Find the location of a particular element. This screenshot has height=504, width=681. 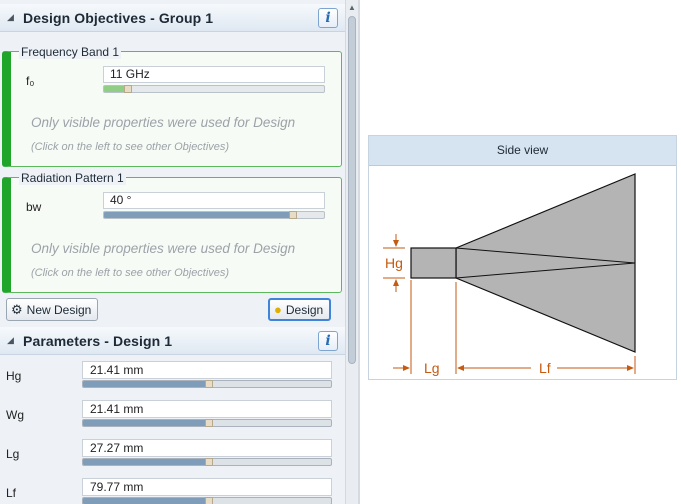

objectives-header: ◢ Design Objectives - Group 1 i is located at coordinates (172, 18).